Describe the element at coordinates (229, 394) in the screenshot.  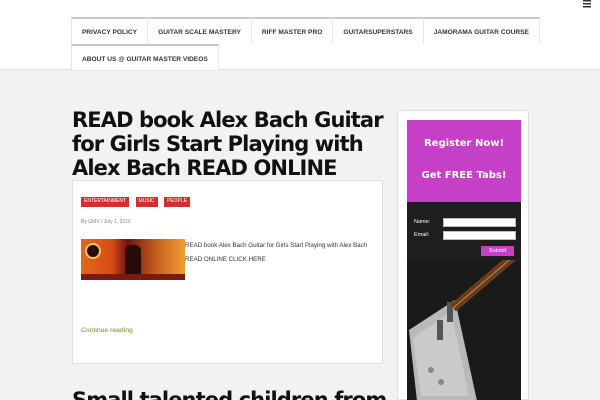
I see `next-post-title: Small talented children from` at that location.